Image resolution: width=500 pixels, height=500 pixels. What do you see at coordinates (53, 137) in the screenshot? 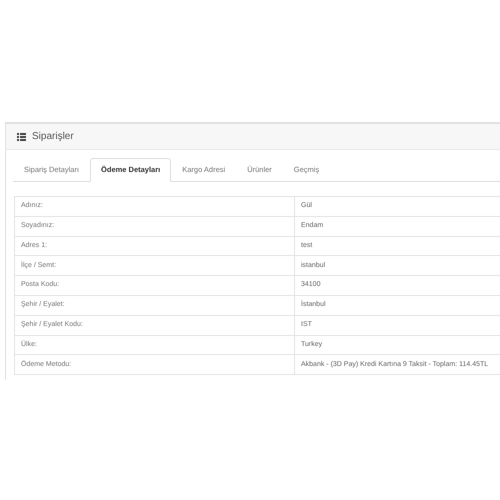
I see `panel-title: Siparişler` at bounding box center [53, 137].